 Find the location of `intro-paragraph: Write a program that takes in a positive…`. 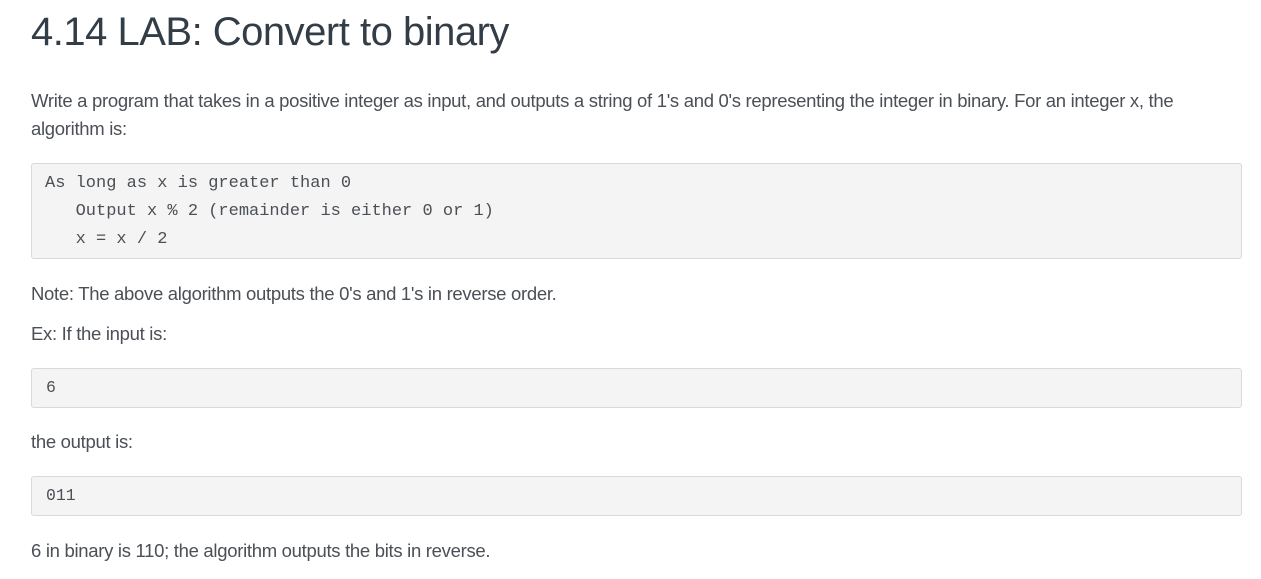

intro-paragraph: Write a program that takes in a positive… is located at coordinates (602, 114).